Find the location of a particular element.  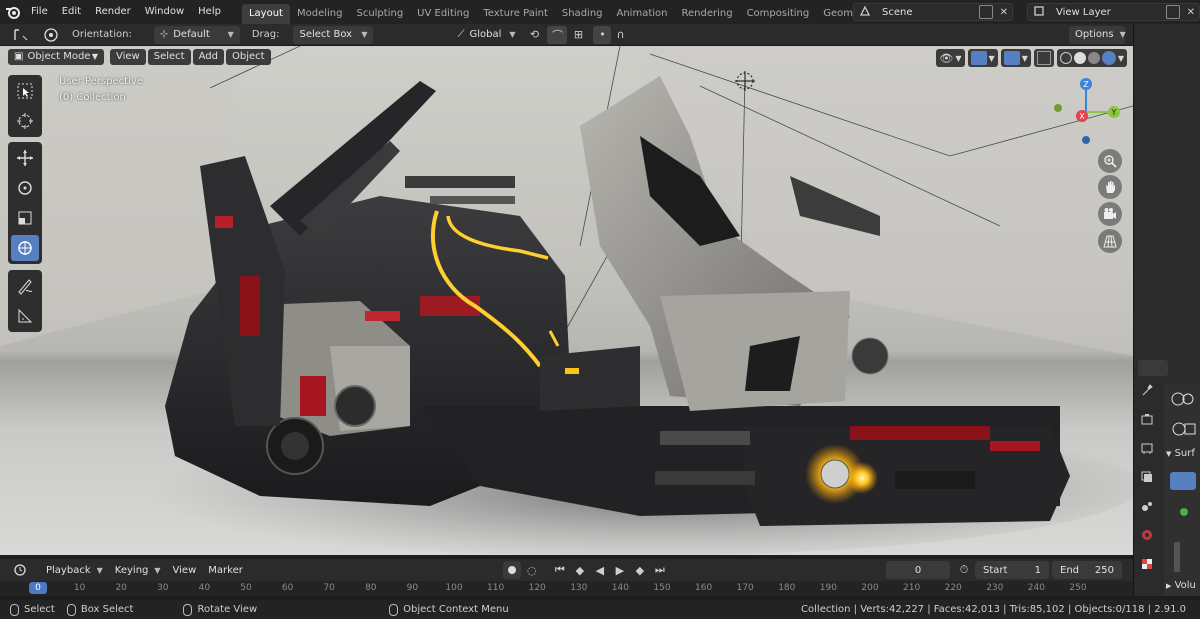

jump-end-icon: ⏭ is located at coordinates (660, 570).